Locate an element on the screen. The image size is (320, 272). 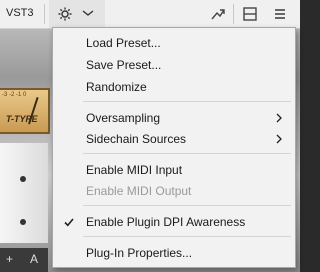
menu-item-oversampling: Oversampling is located at coordinates (174, 118).